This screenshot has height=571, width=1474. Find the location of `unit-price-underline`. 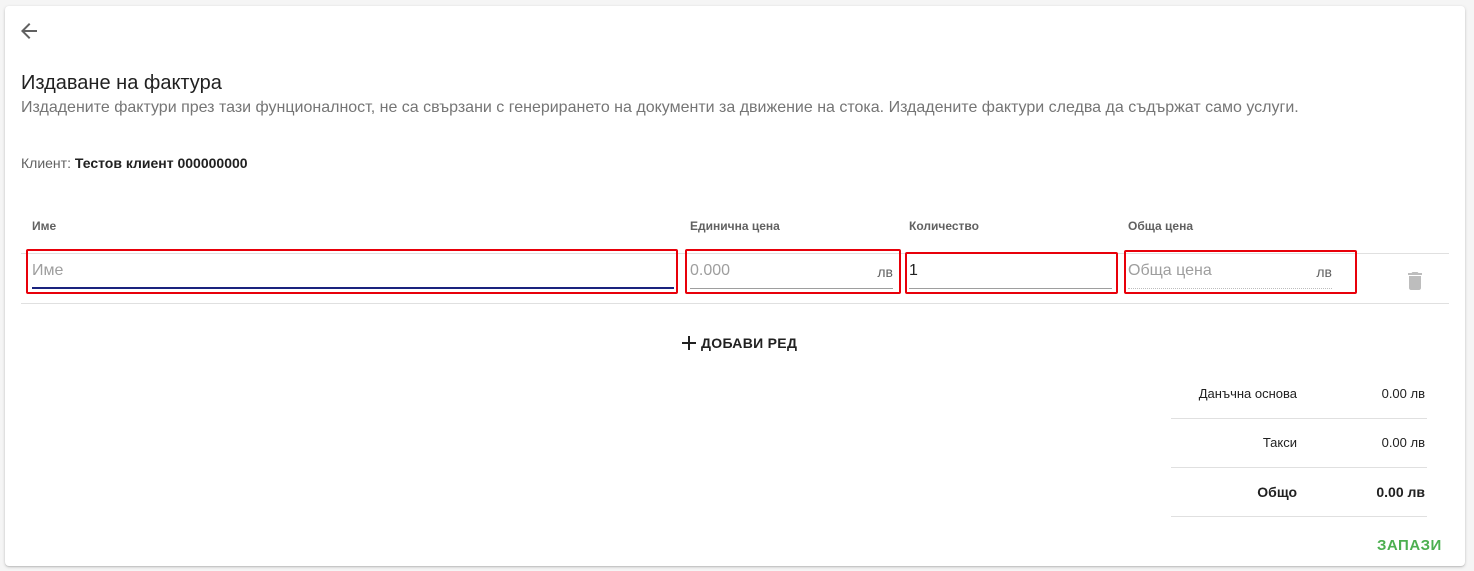

unit-price-underline is located at coordinates (791, 288).